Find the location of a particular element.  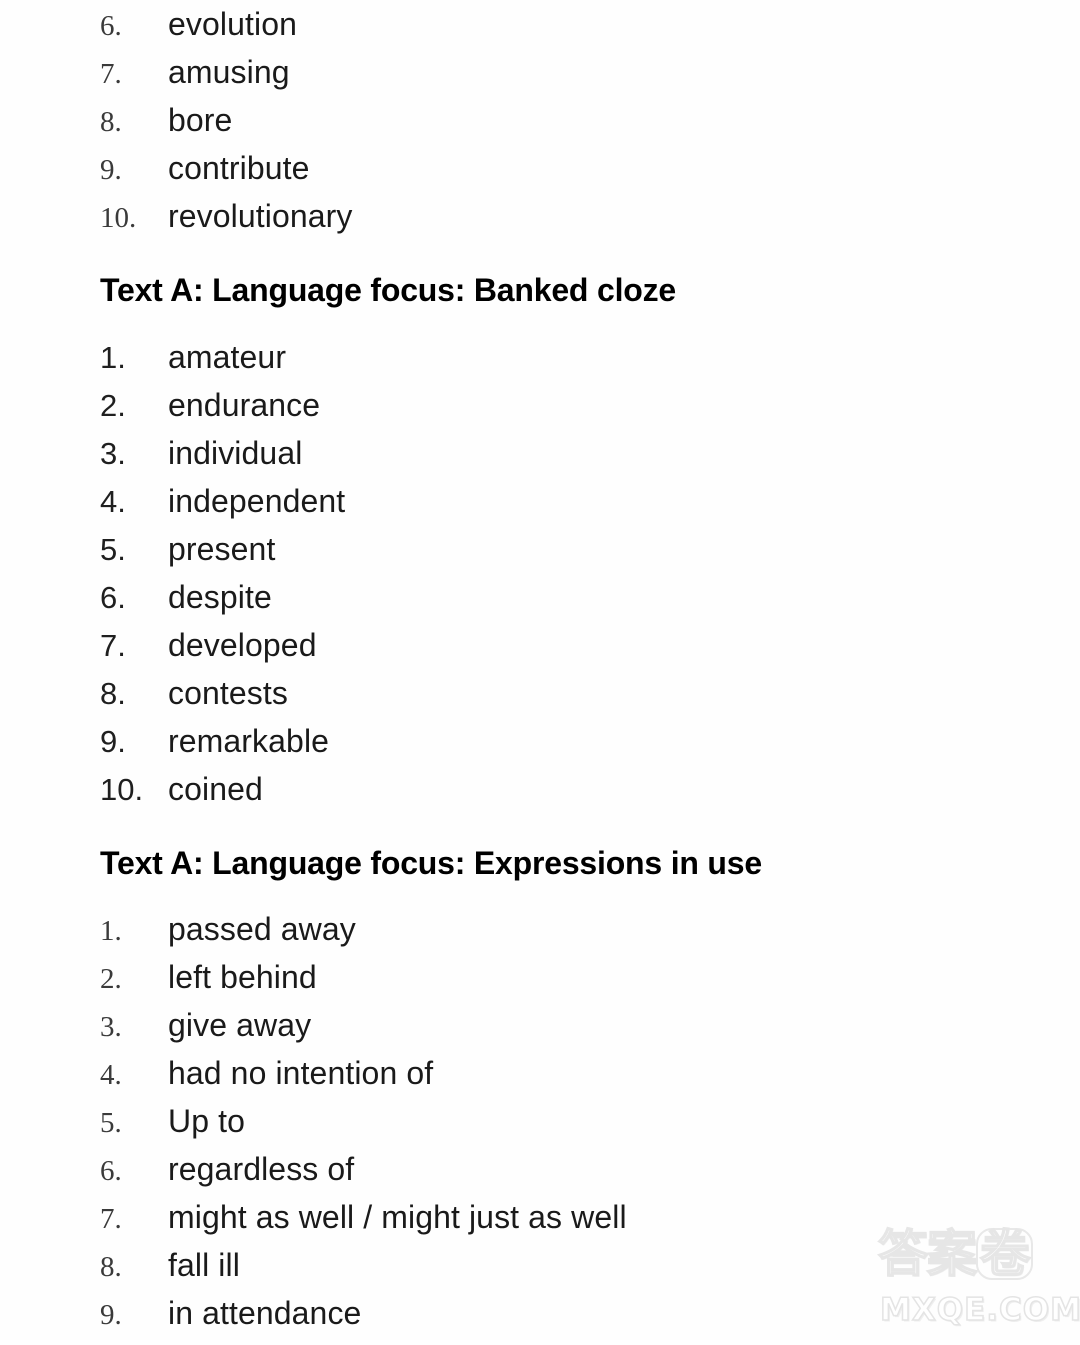

item-text: evolution is located at coordinates (232, 24).